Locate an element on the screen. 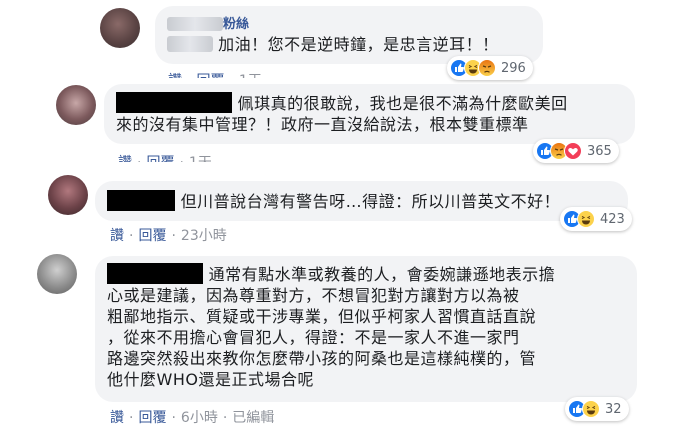 This screenshot has height=430, width=700. reaction-count: 423 is located at coordinates (612, 219).